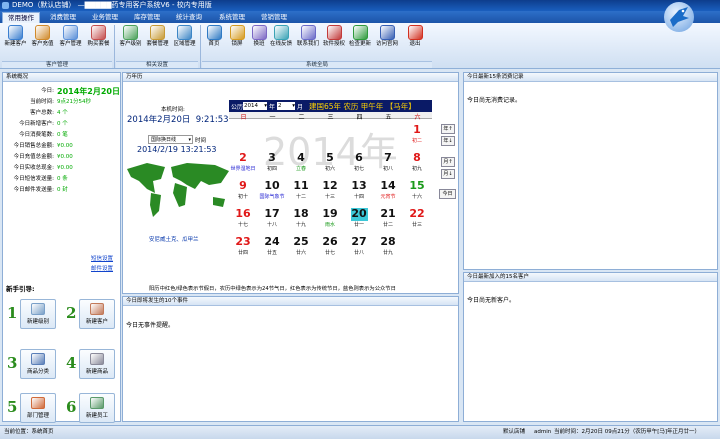 The height and width of the screenshot is (439, 720). What do you see at coordinates (272, 185) in the screenshot?
I see `calendar-day: 10` at bounding box center [272, 185].